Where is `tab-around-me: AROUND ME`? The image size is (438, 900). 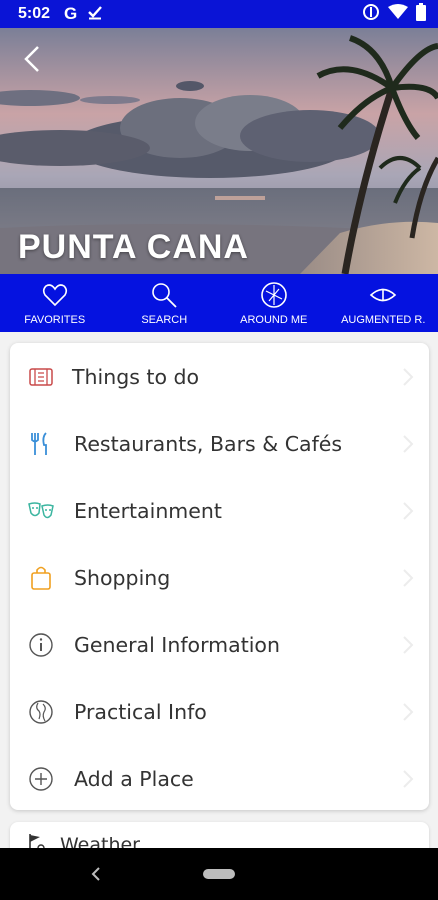
tab-around-me: AROUND ME is located at coordinates (274, 303).